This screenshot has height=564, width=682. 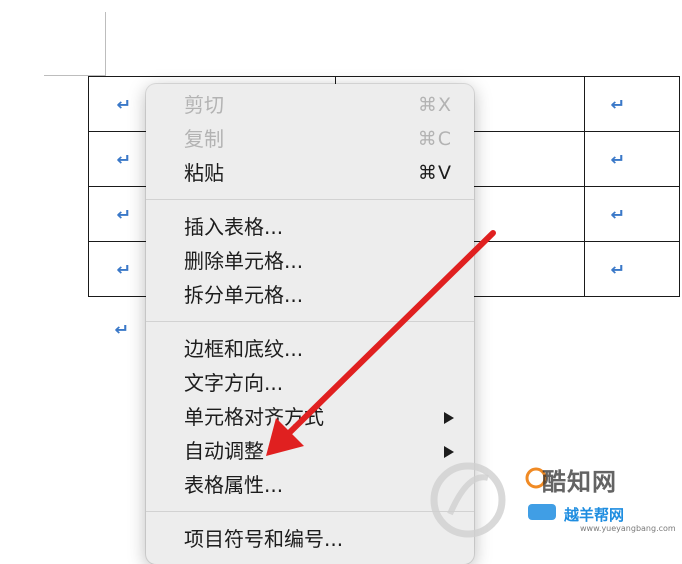 What do you see at coordinates (310, 173) in the screenshot?
I see `menu-item-paste: 粘贴 ⌘V` at bounding box center [310, 173].